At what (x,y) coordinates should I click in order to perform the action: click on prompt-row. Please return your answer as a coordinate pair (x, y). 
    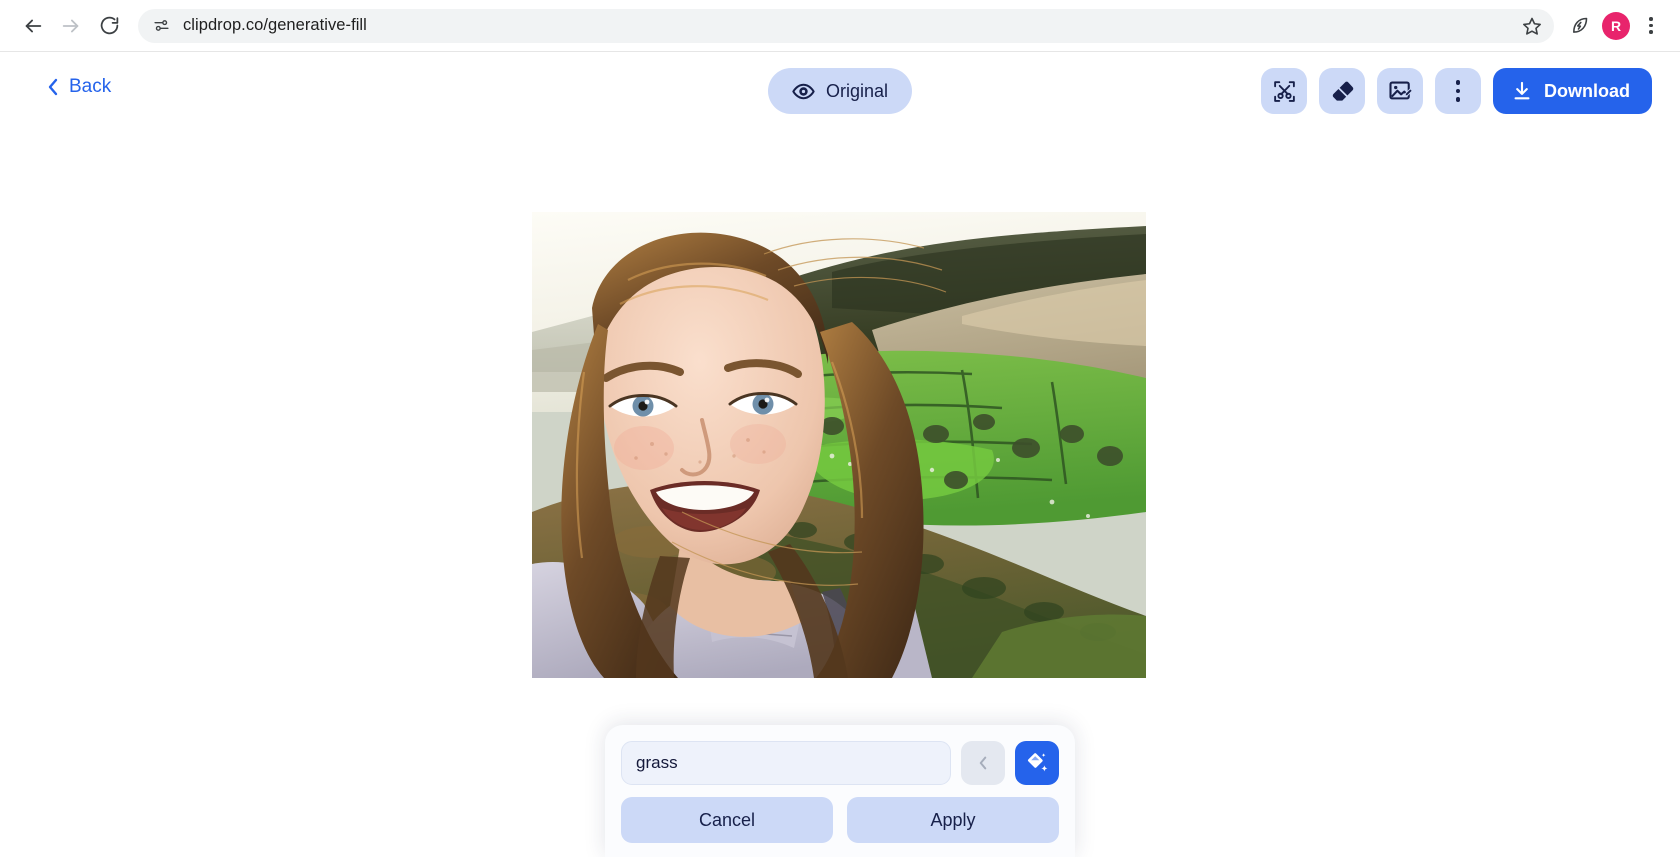
    Looking at the image, I should click on (840, 763).